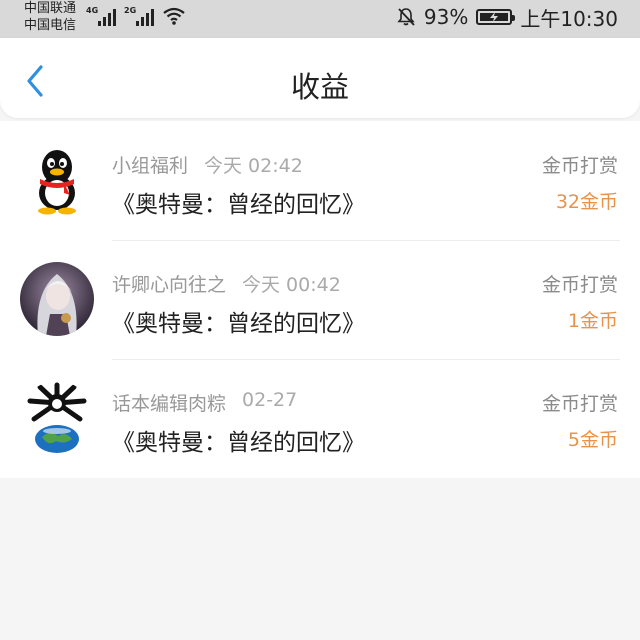 This screenshot has width=640, height=640. What do you see at coordinates (253, 166) in the screenshot?
I see `reward-time: 今天 02:42` at bounding box center [253, 166].